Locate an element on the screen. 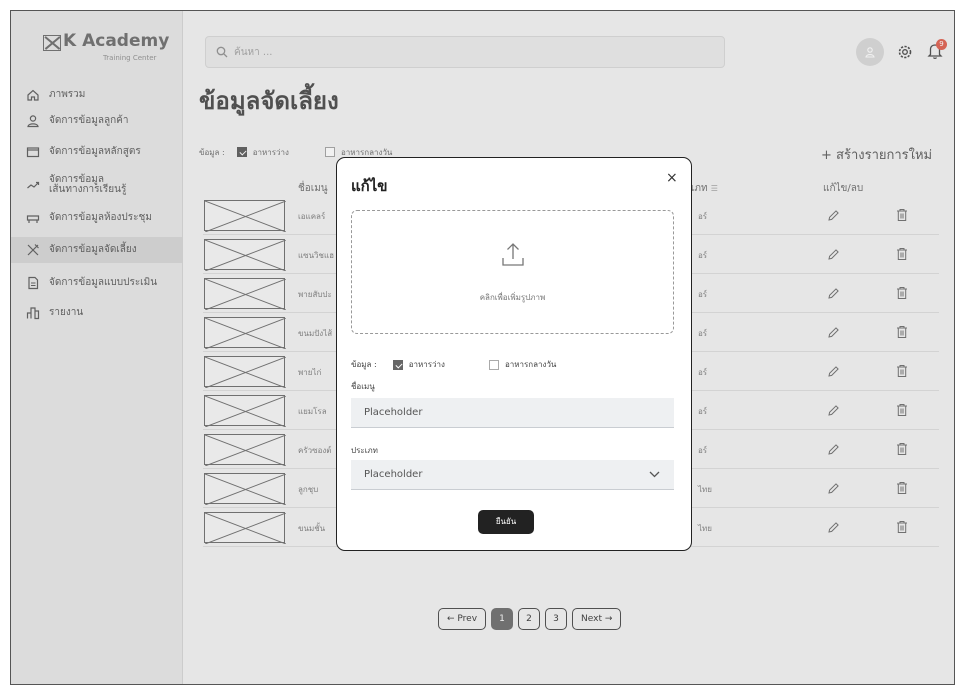  modal-title: แก้ไข is located at coordinates (369, 186).